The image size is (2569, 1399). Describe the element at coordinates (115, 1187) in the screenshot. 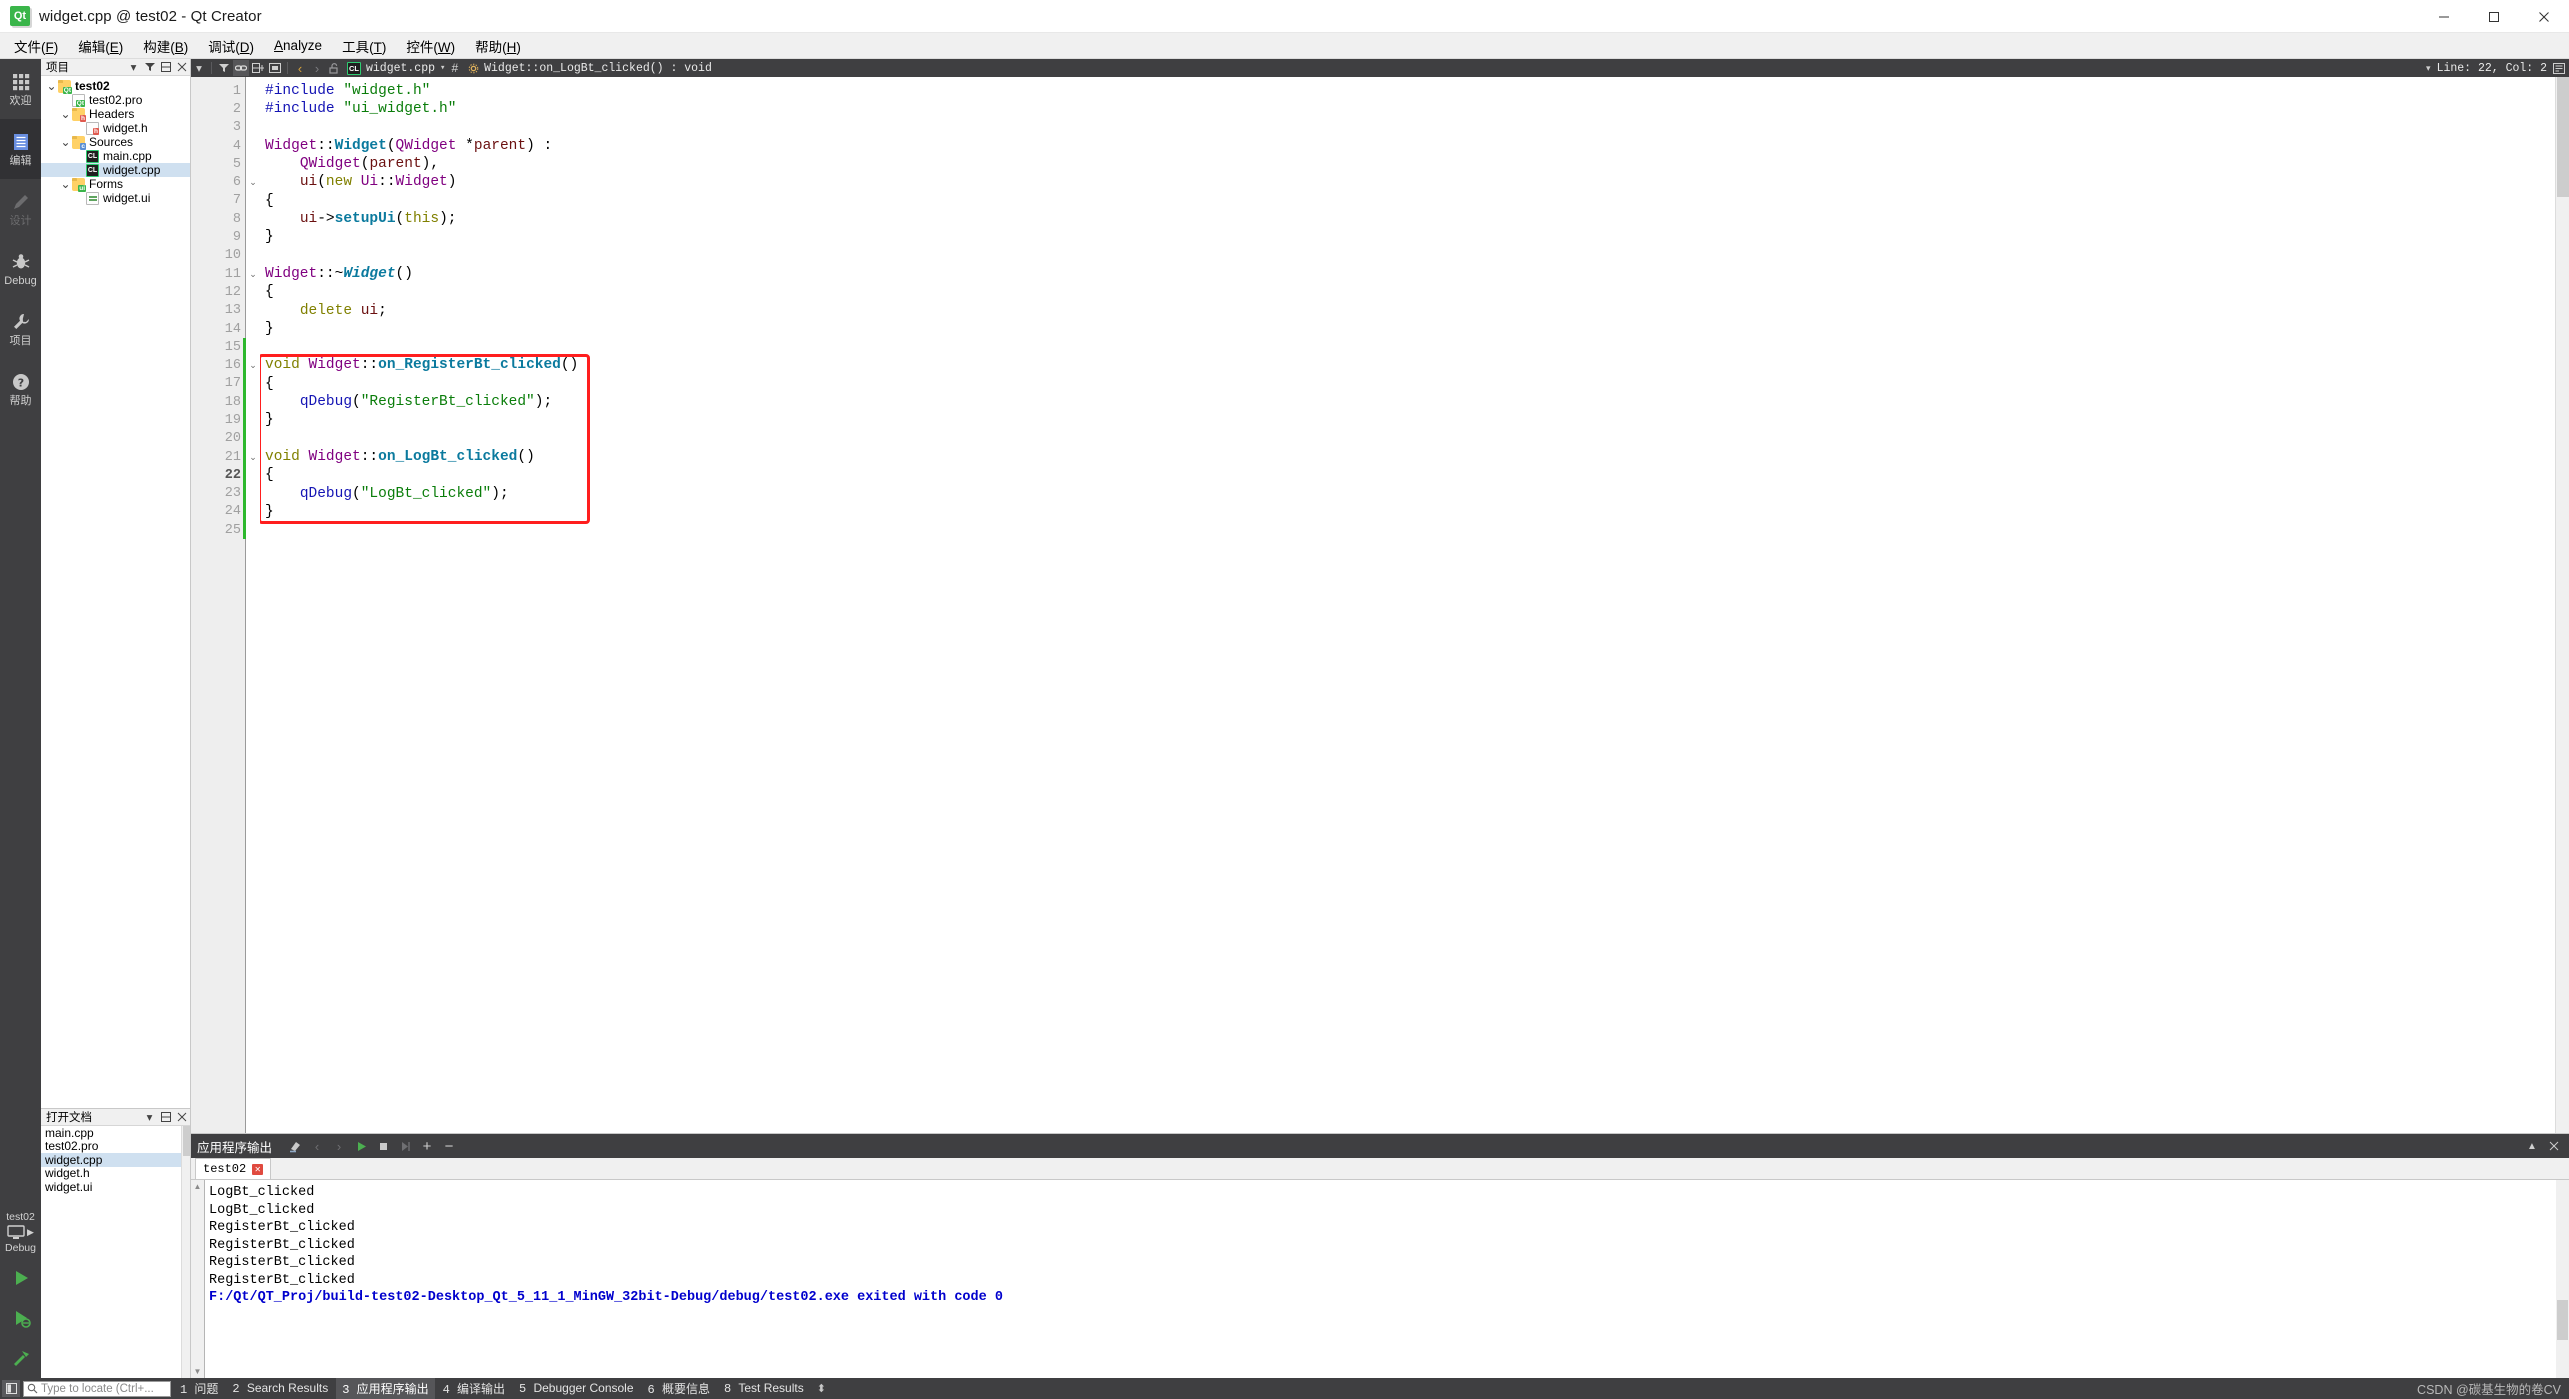

I see `open-doc-widget.ui: widget.ui` at that location.